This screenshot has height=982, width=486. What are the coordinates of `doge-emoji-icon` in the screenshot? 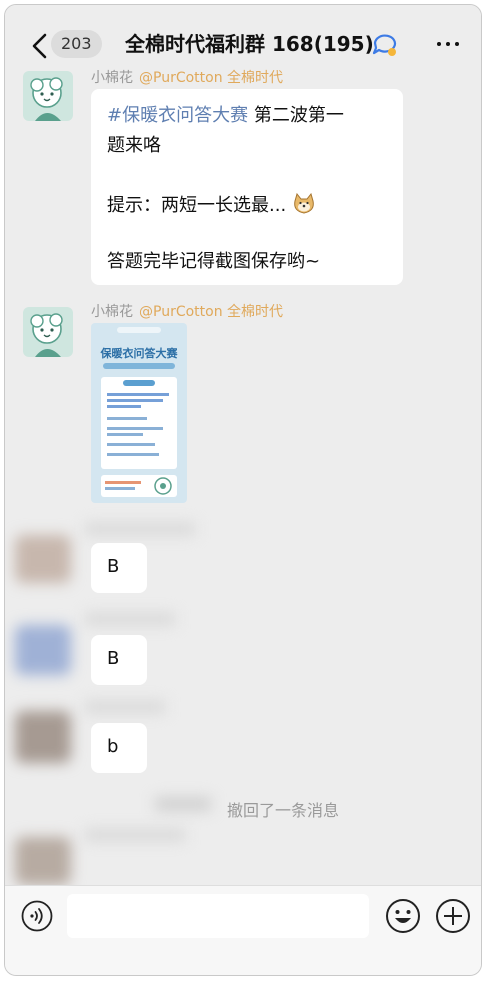 It's located at (304, 203).